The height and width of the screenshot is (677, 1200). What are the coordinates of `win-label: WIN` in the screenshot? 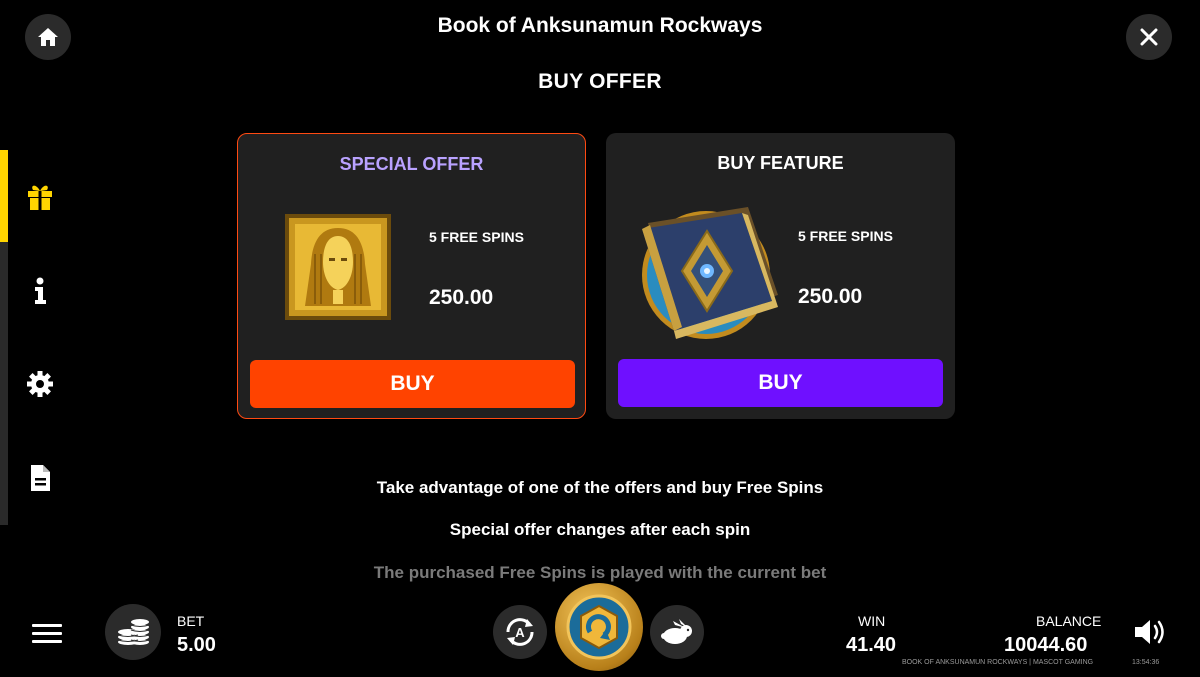 It's located at (872, 621).